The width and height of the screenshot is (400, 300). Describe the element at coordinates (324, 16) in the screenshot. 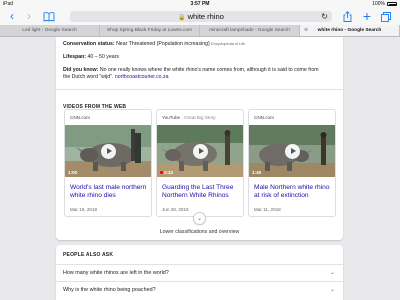

I see `reload-icon: ↻` at that location.